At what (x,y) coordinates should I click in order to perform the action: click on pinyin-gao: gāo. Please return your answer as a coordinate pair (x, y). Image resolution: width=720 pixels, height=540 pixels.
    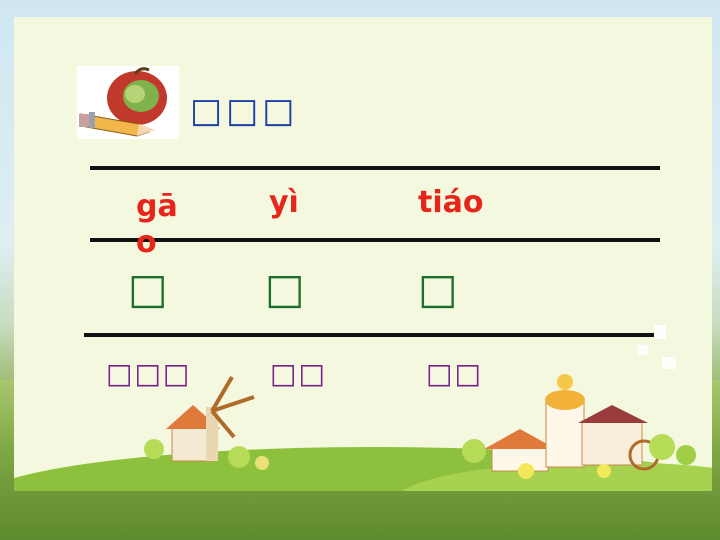
    Looking at the image, I should click on (157, 224).